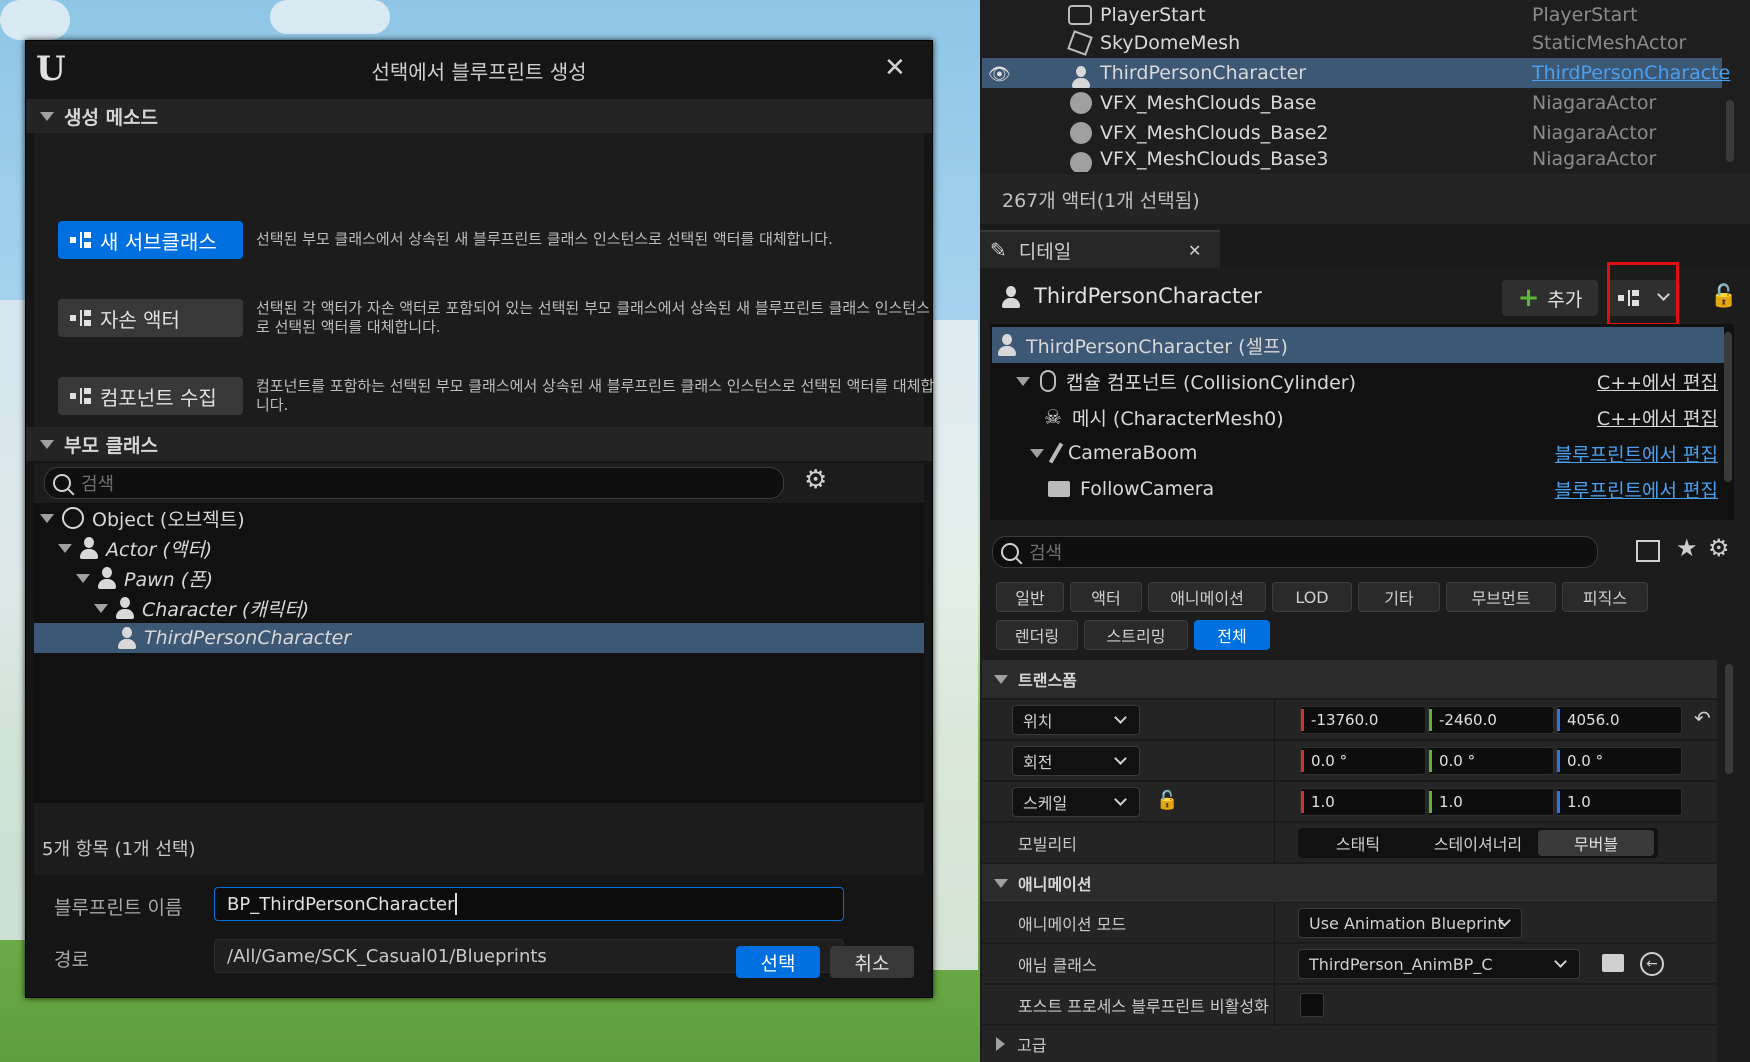 The image size is (1750, 1062). Describe the element at coordinates (529, 904) in the screenshot. I see `blueprint-name-input: BP_ThirdPersonCharacter` at that location.